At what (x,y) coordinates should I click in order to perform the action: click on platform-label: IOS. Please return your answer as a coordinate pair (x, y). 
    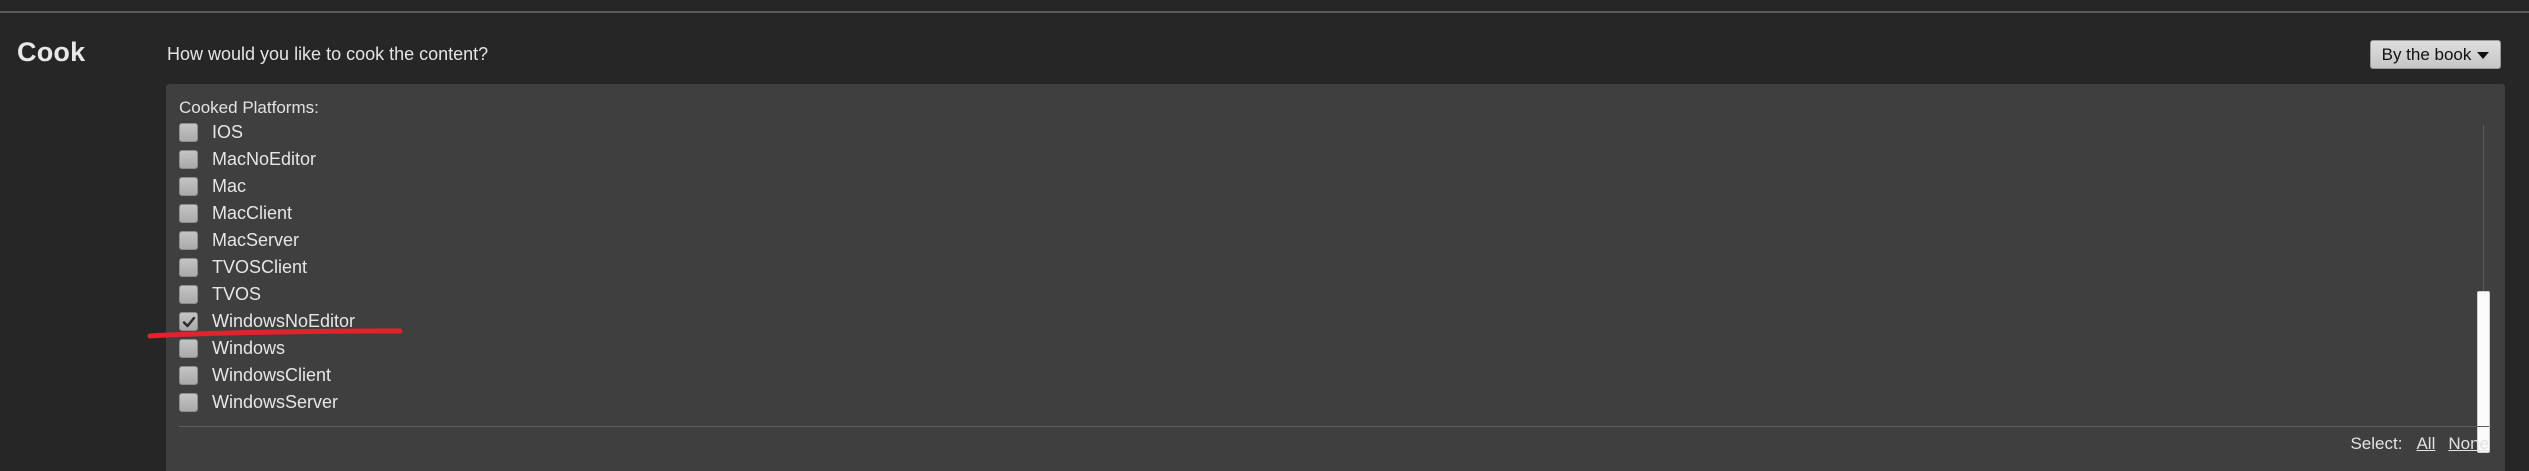
    Looking at the image, I should click on (228, 132).